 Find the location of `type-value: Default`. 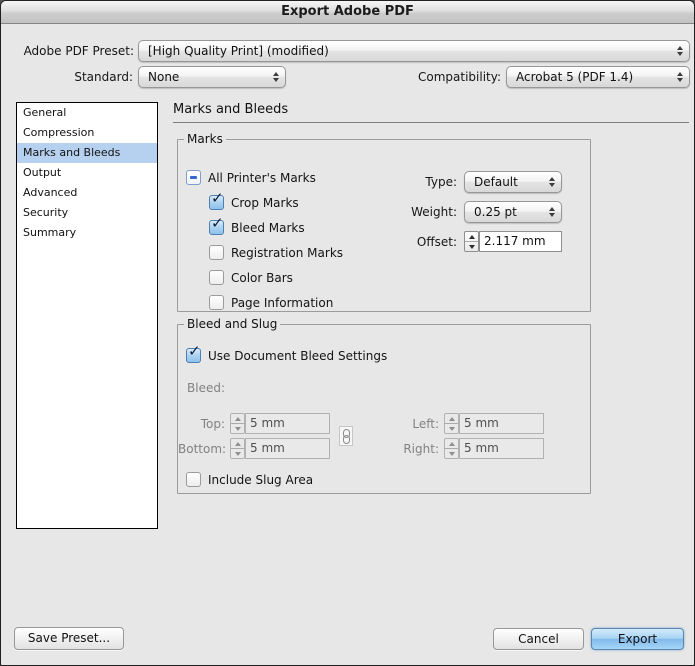

type-value: Default is located at coordinates (496, 182).